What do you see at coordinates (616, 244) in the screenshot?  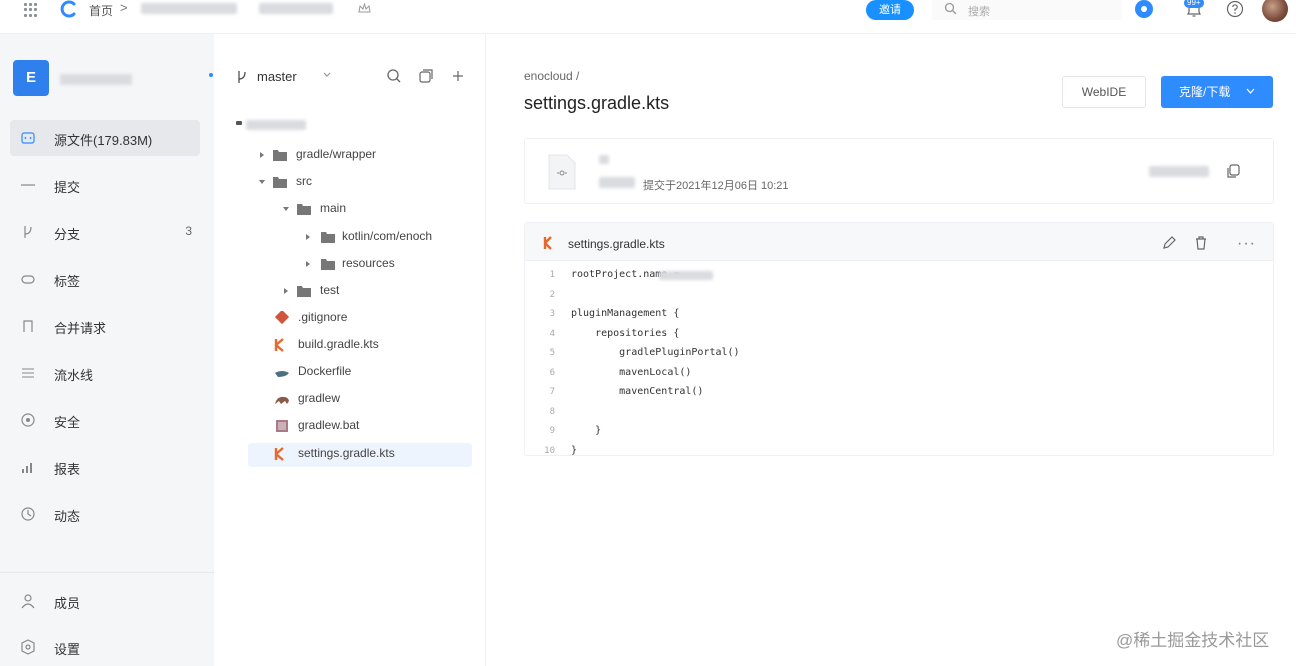 I see `code-filename: settings.gradle.kts` at bounding box center [616, 244].